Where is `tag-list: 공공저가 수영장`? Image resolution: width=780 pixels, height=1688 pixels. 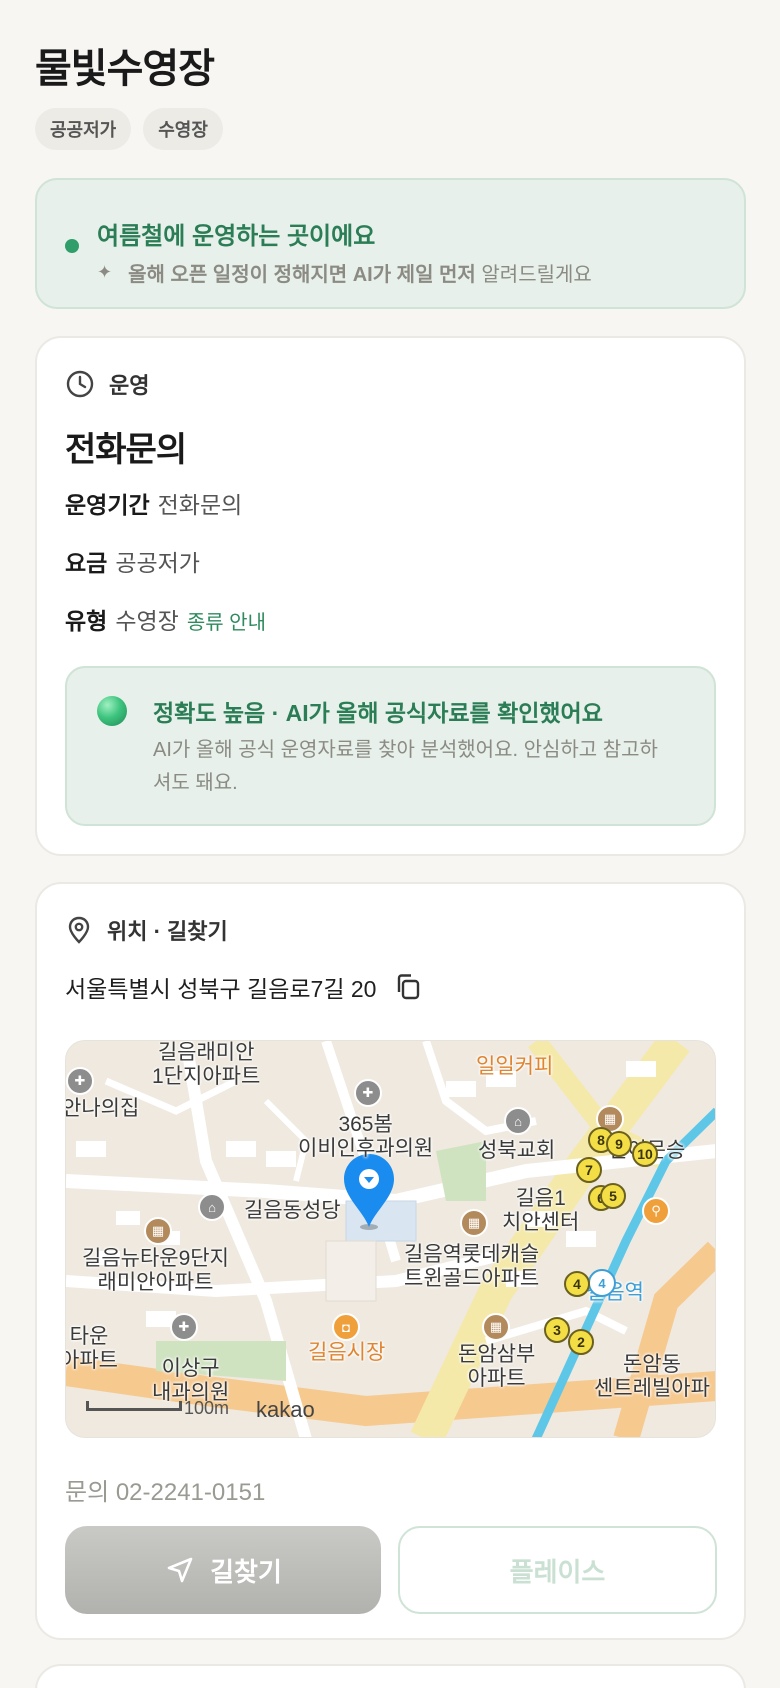 tag-list: 공공저가 수영장 is located at coordinates (129, 129).